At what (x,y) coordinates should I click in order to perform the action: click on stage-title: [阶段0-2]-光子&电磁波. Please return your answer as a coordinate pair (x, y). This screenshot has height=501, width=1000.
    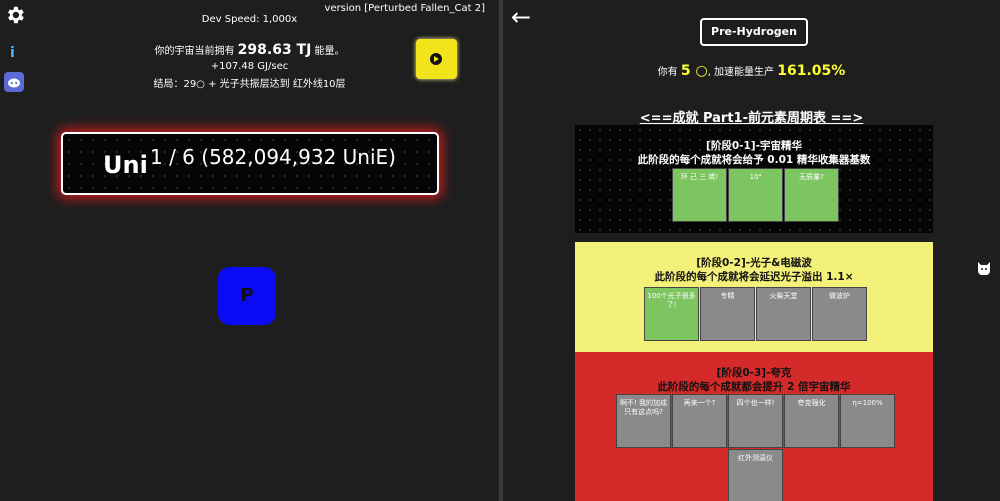
    Looking at the image, I should click on (754, 263).